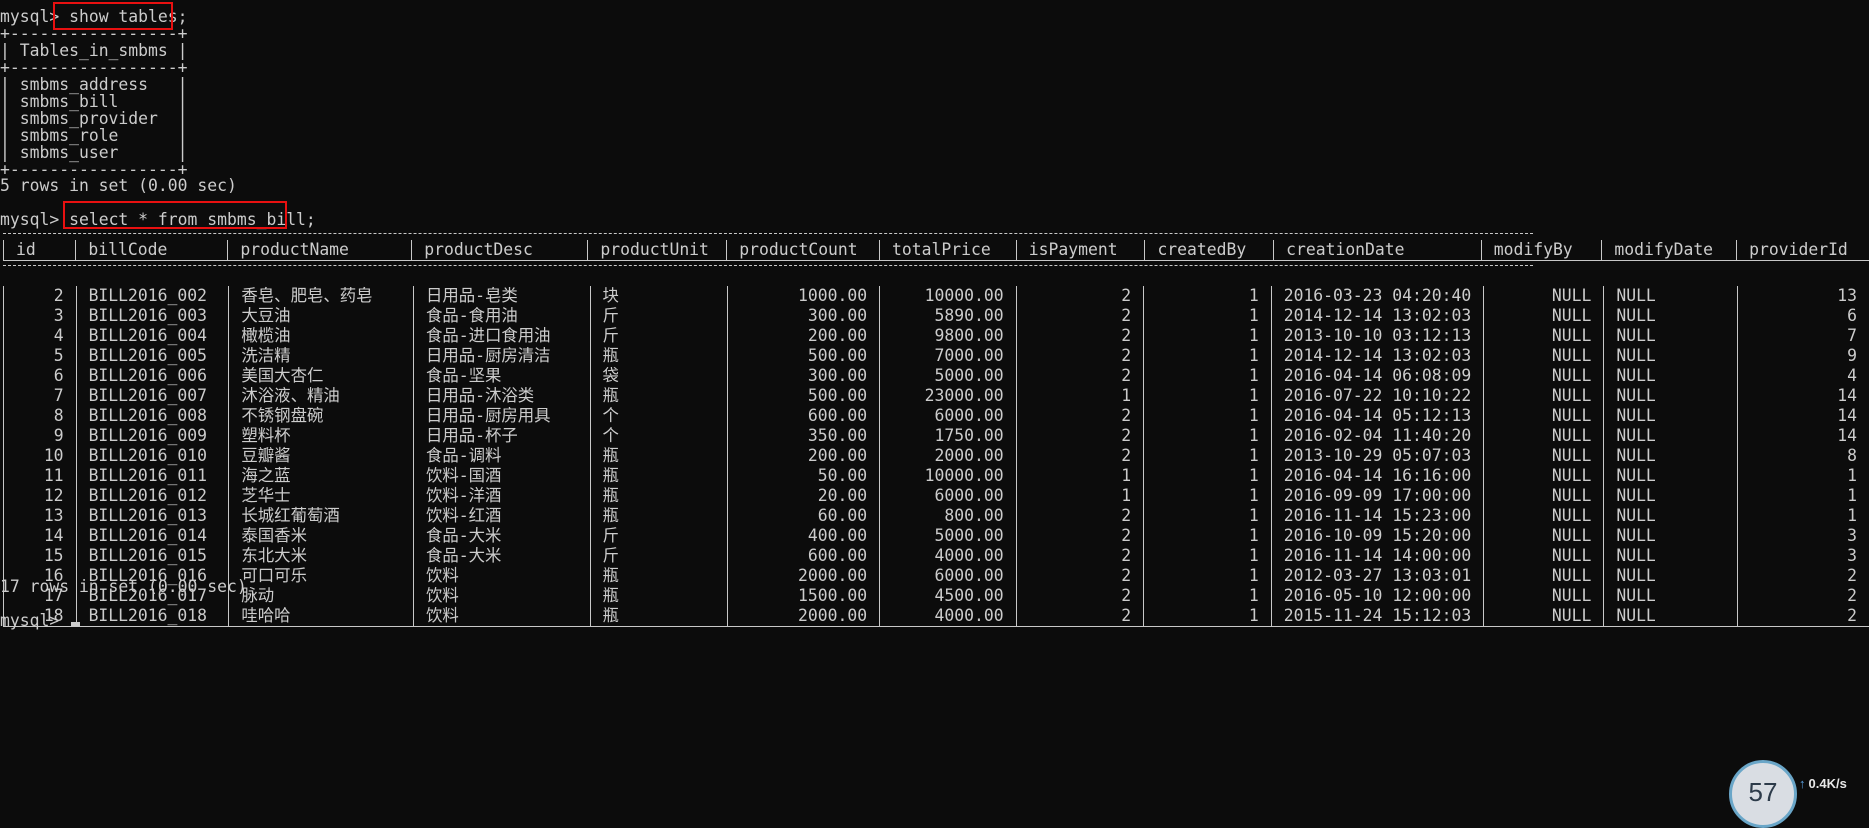 Image resolution: width=1869 pixels, height=828 pixels. Describe the element at coordinates (804, 376) in the screenshot. I see `cell-productCount: 300.00` at that location.